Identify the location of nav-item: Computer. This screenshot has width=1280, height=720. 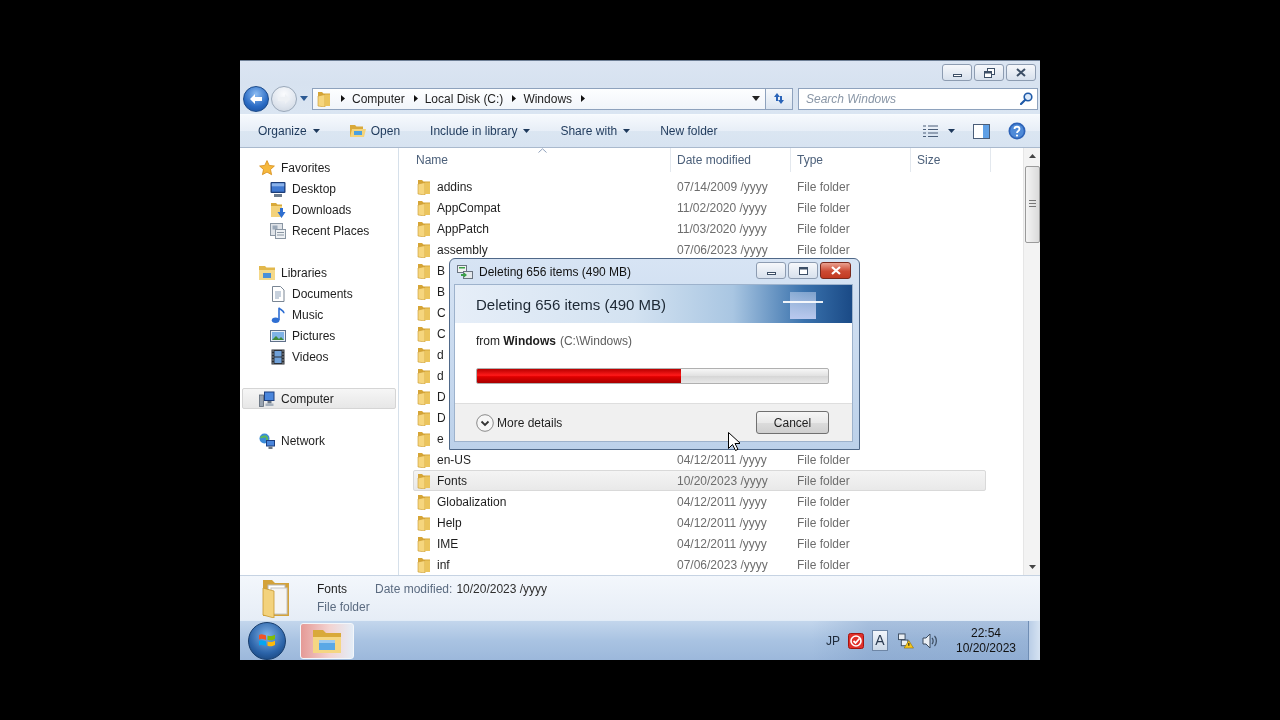
(319, 398).